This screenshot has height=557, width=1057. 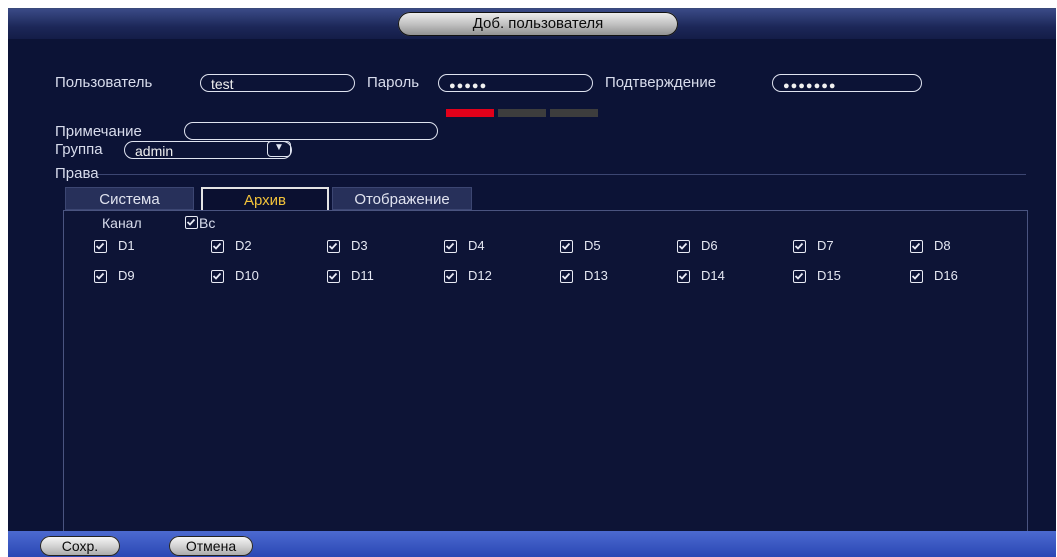 I want to click on select-all-label: Вс, so click(x=207, y=223).